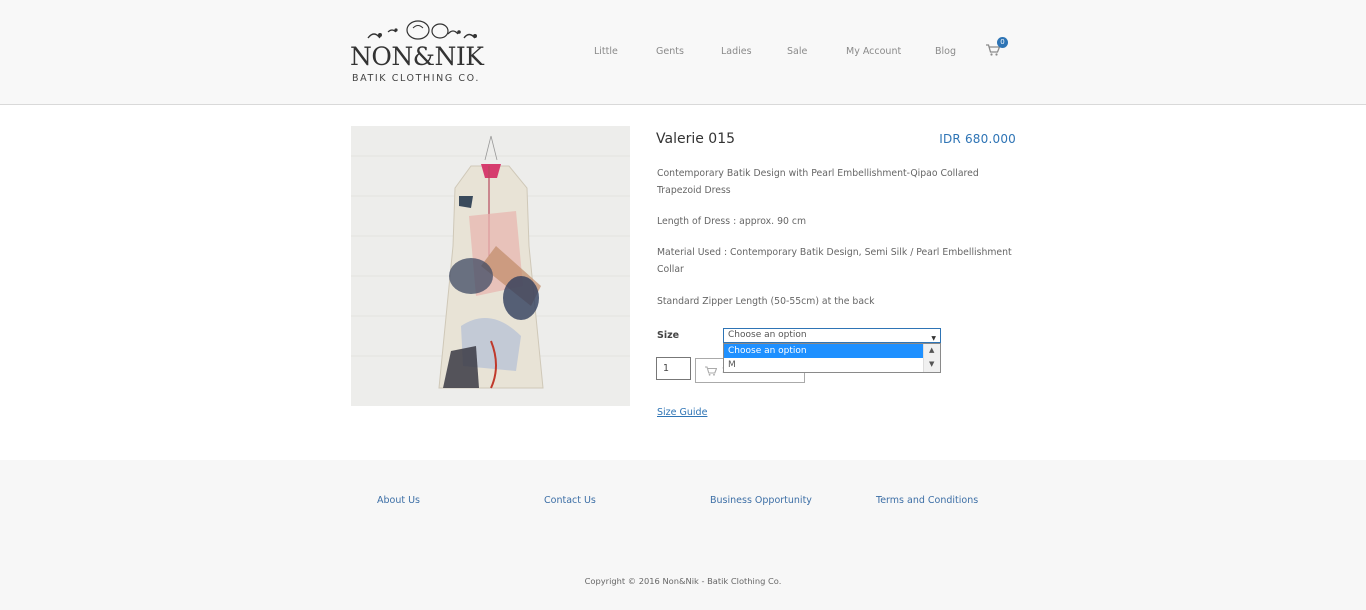  I want to click on size-select-value: Choose an option, so click(767, 335).